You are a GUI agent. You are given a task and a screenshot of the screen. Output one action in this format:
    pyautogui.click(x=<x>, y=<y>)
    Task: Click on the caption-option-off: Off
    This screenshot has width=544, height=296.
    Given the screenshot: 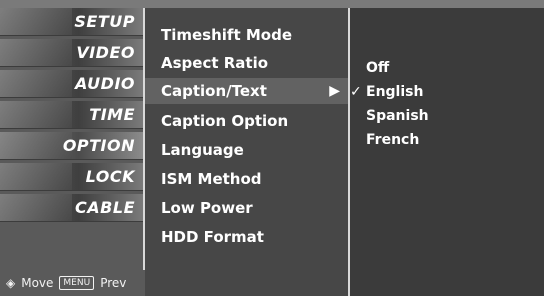 What is the action you would take?
    pyautogui.click(x=377, y=68)
    